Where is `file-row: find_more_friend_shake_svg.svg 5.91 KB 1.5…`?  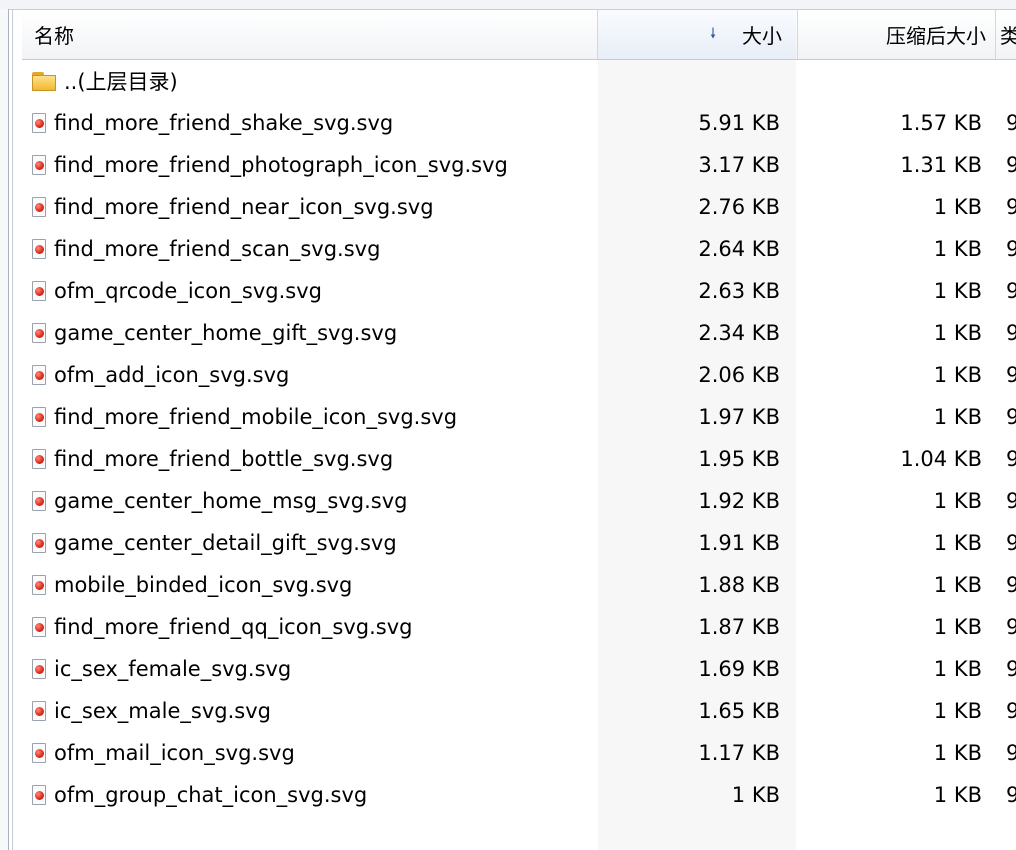
file-row: find_more_friend_shake_svg.svg 5.91 KB 1.5… is located at coordinates (519, 123).